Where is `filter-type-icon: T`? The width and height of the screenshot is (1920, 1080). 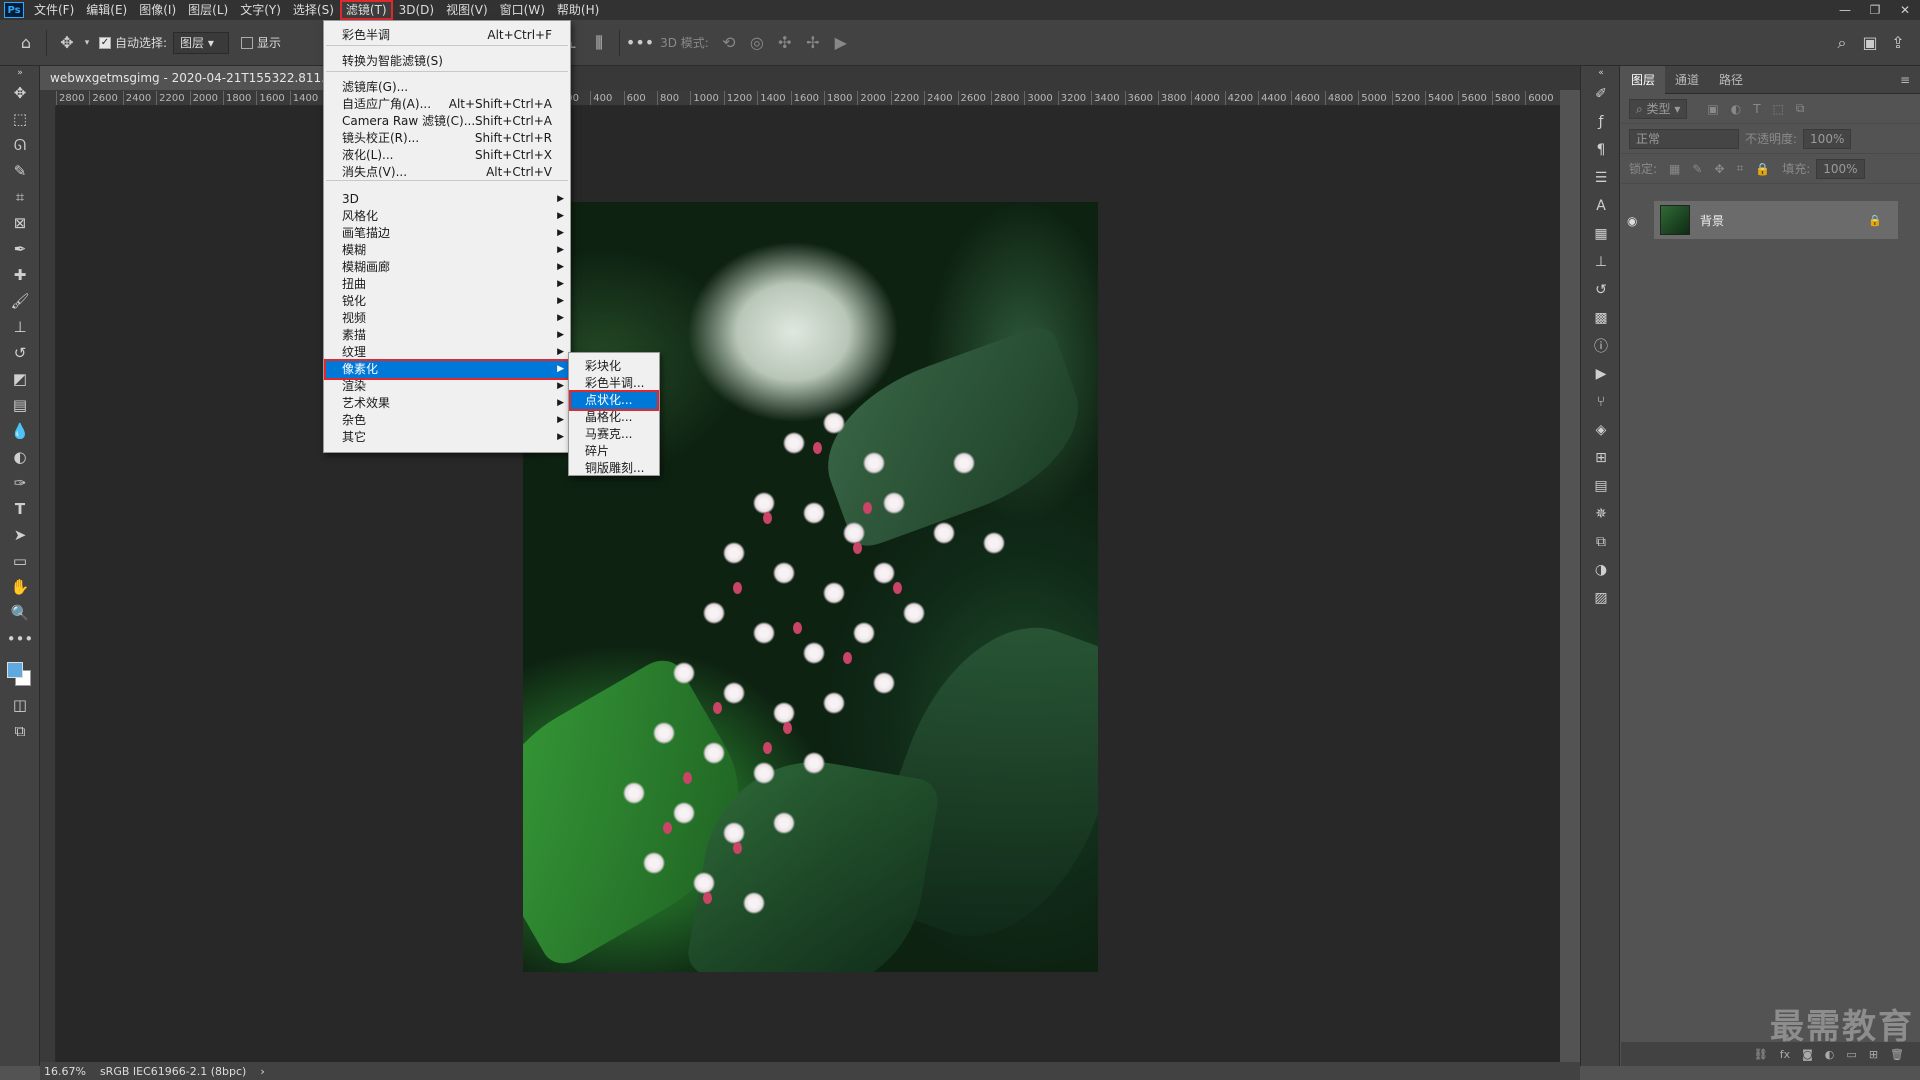 filter-type-icon: T is located at coordinates (1756, 109).